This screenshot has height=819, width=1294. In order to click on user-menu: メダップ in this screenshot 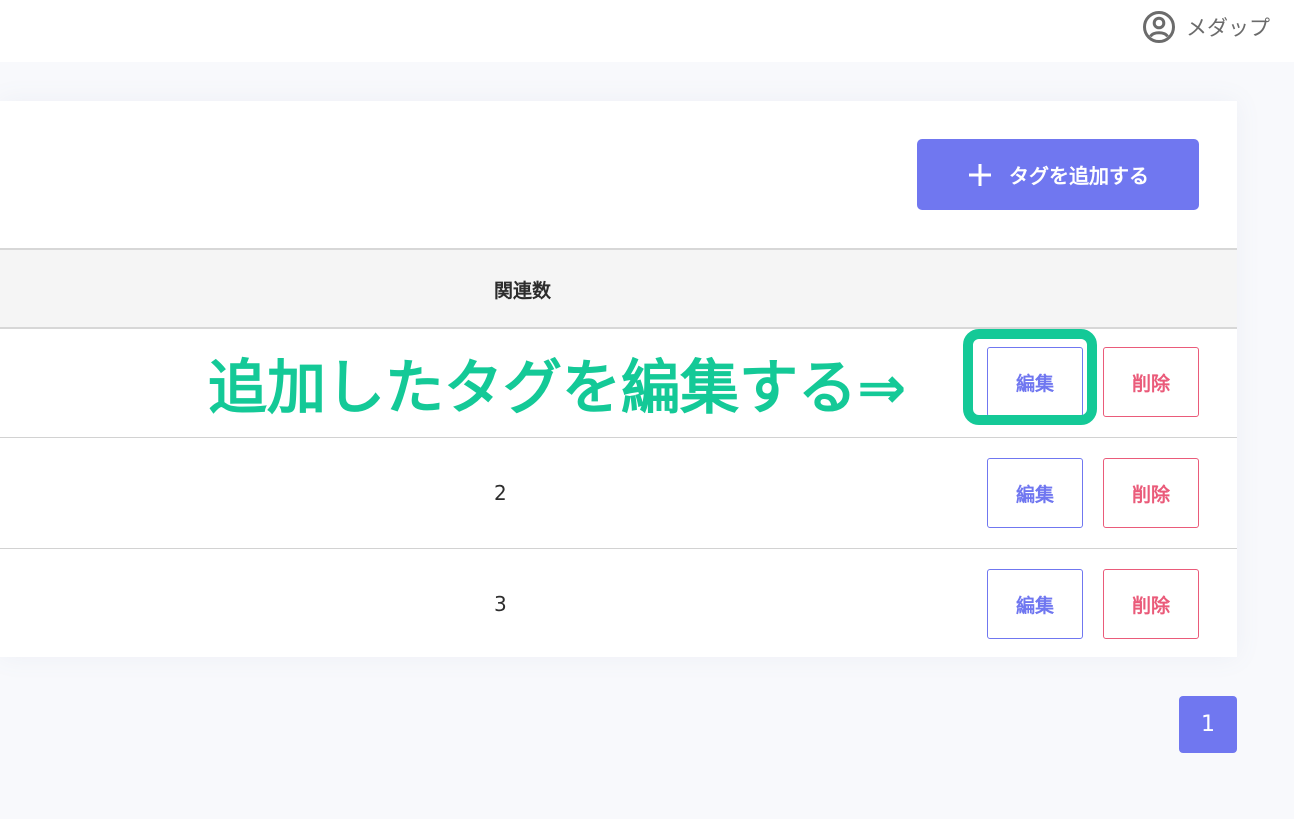, I will do `click(1206, 27)`.